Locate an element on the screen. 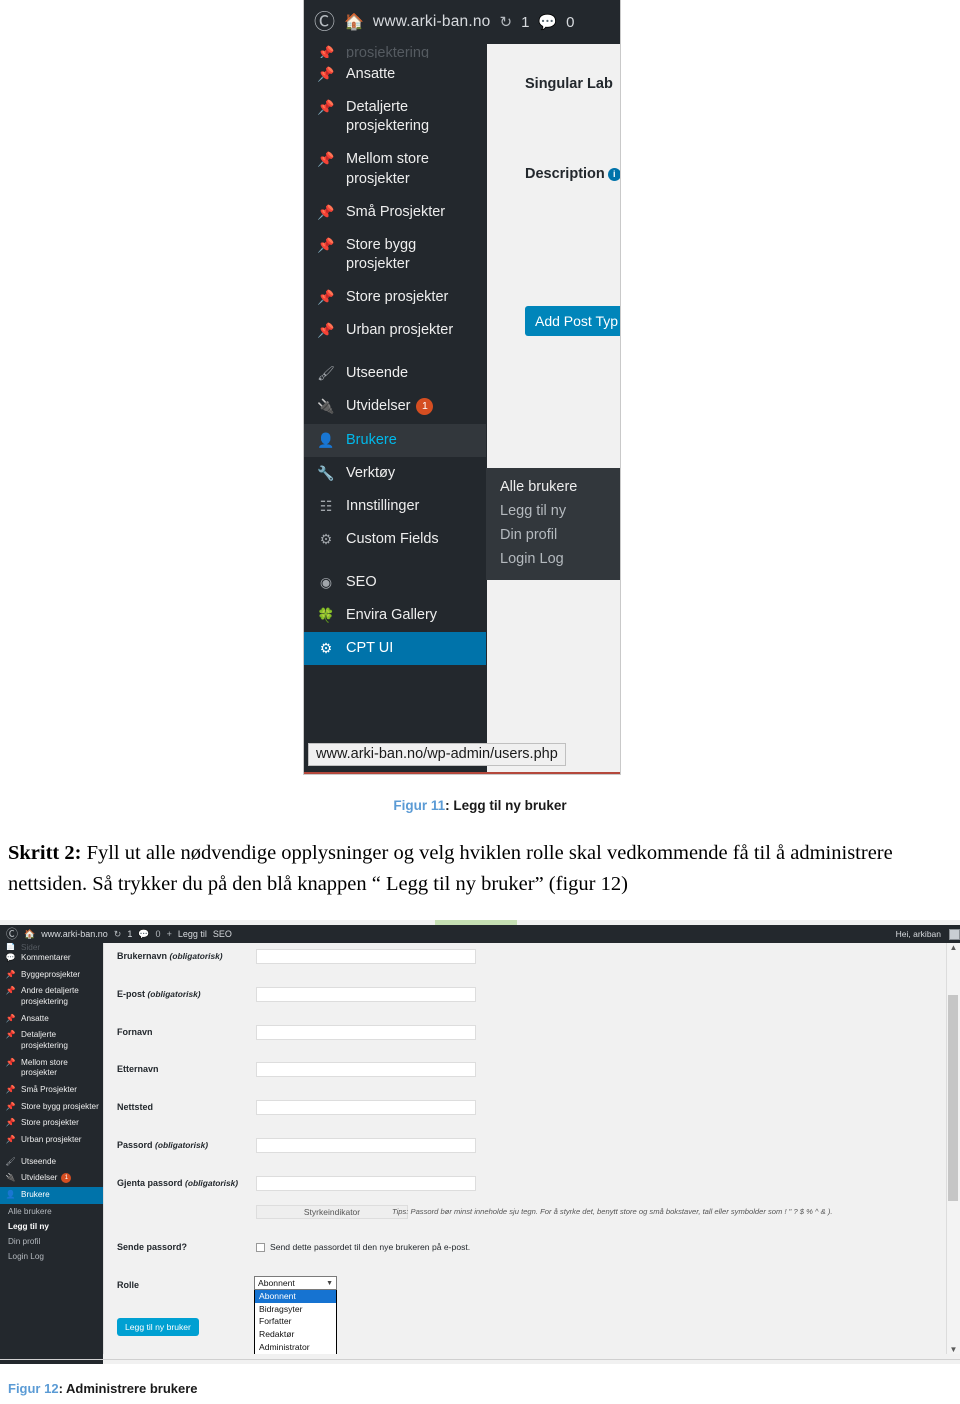 The image size is (960, 1404). seo-label: SEO is located at coordinates (222, 934).